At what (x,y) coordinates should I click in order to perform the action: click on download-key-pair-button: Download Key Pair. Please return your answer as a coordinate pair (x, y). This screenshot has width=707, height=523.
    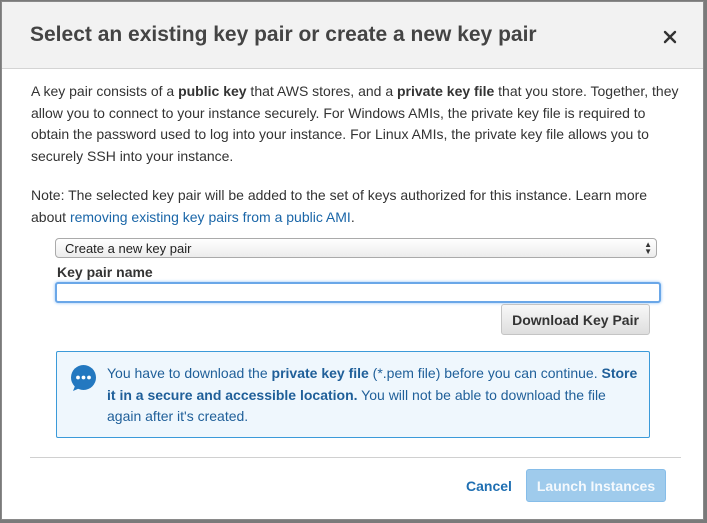
    Looking at the image, I should click on (575, 319).